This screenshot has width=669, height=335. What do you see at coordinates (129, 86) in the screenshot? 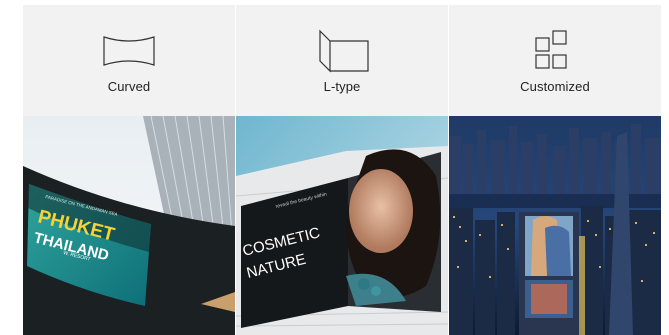
I see `card-label: Curved` at bounding box center [129, 86].